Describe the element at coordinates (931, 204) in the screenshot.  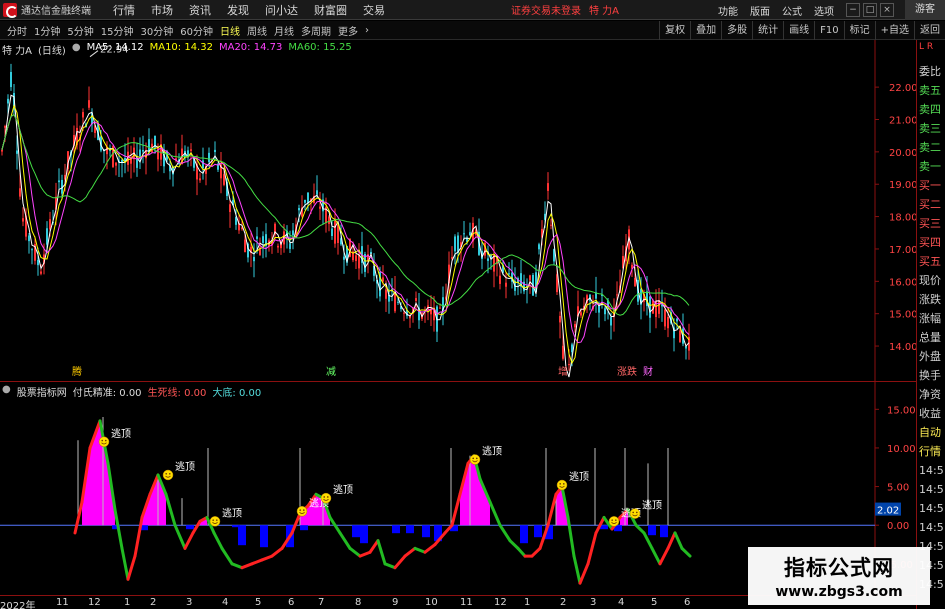
I see `quote-field: 买二` at that location.